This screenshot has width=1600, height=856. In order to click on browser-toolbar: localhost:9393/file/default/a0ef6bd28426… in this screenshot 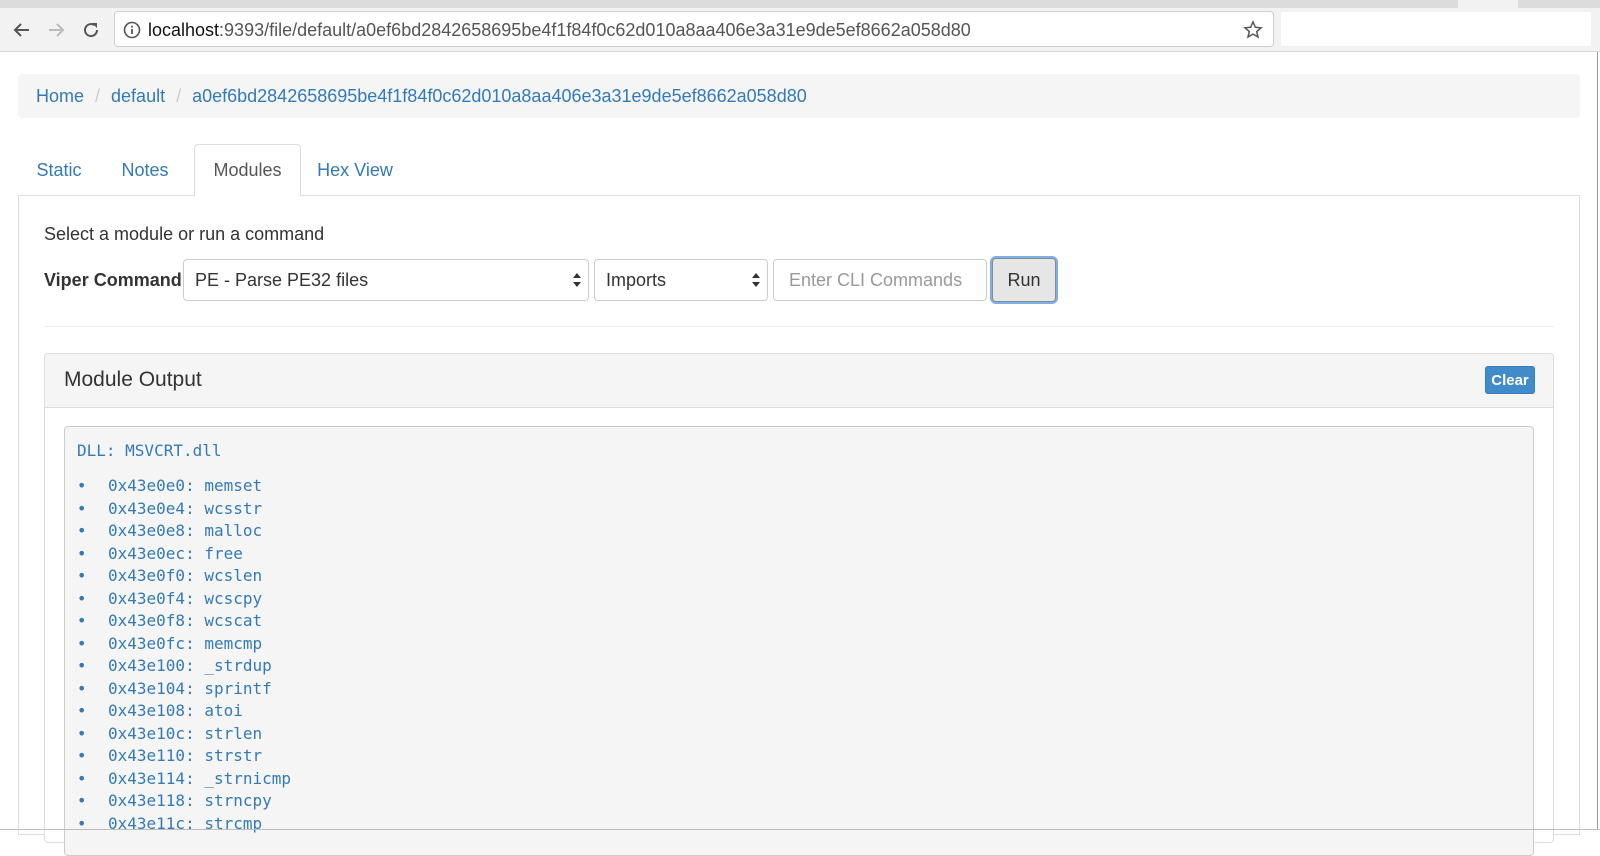, I will do `click(800, 30)`.